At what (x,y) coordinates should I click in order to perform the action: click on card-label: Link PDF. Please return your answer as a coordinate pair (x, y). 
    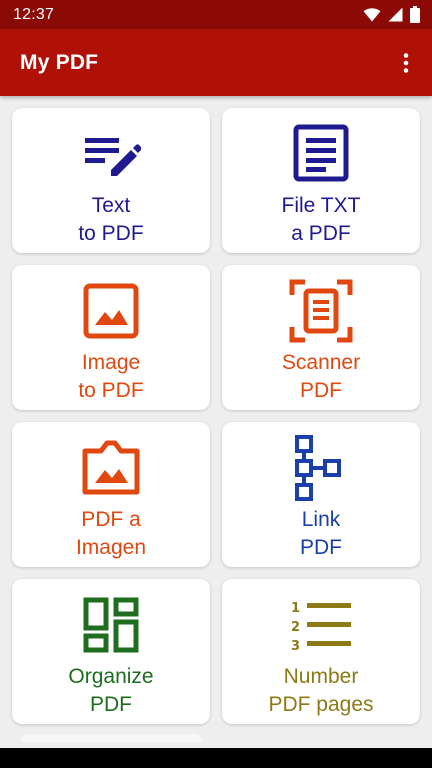
    Looking at the image, I should click on (321, 534).